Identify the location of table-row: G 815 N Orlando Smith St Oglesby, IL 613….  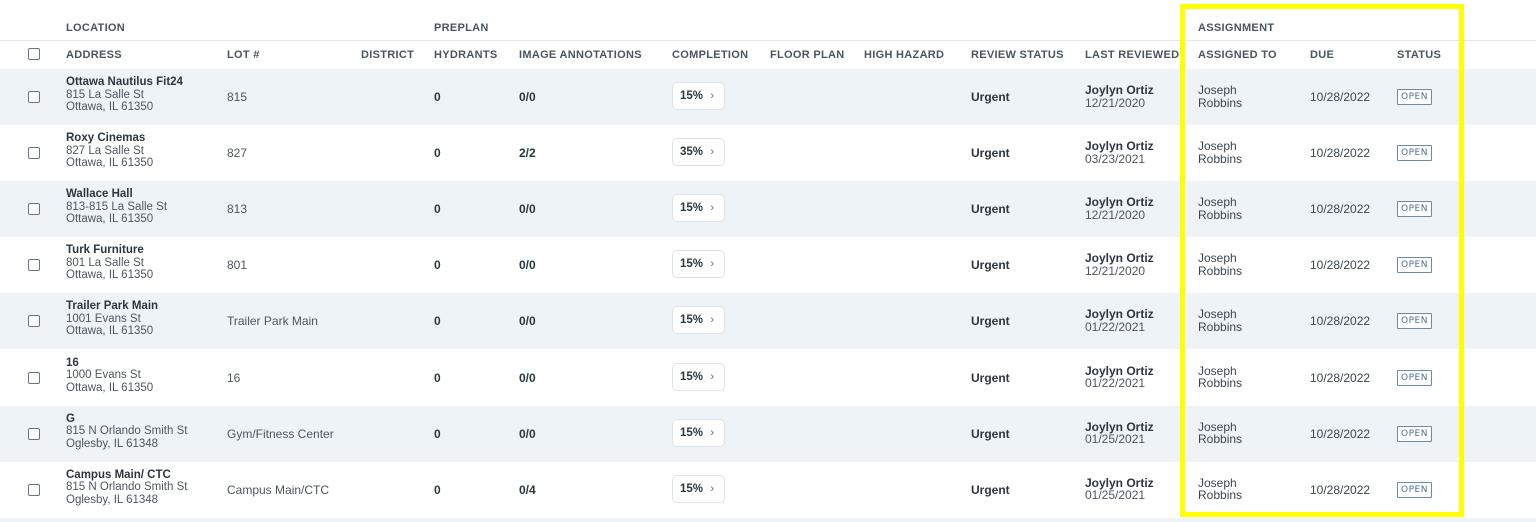
(768, 433).